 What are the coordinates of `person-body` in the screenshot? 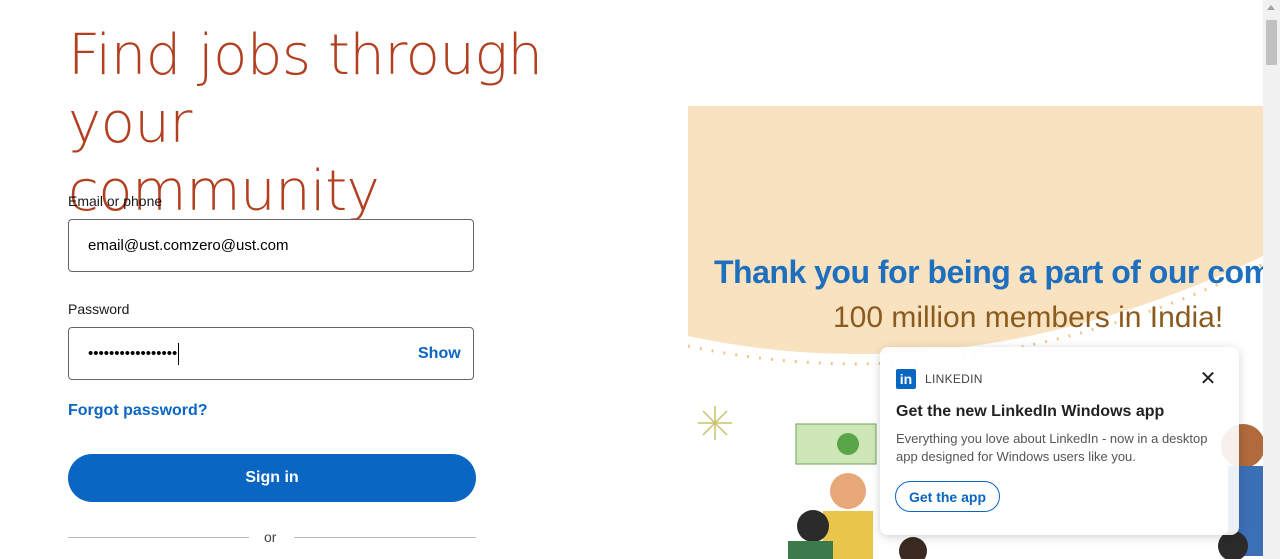 It's located at (810, 550).